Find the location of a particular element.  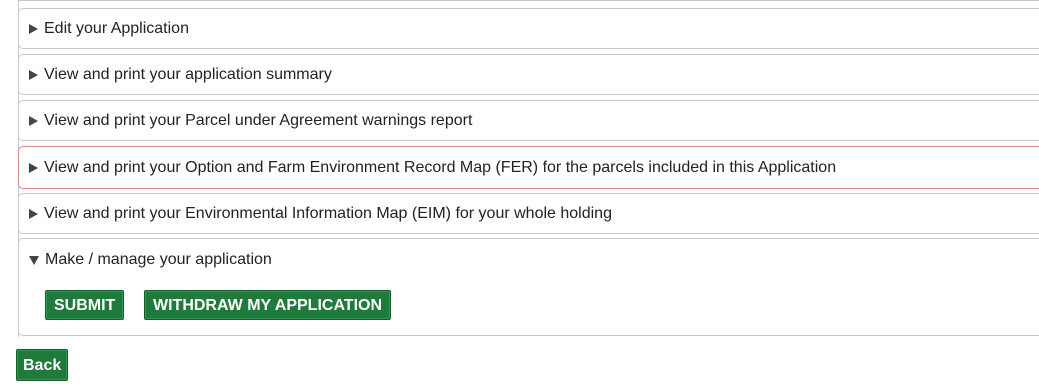

triangle-down-icon is located at coordinates (34, 260).